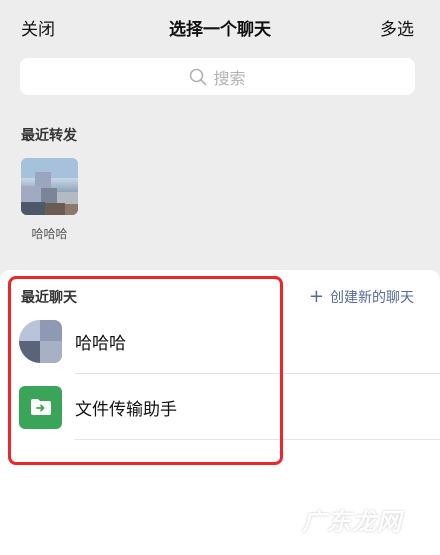 The height and width of the screenshot is (555, 440). What do you see at coordinates (229, 78) in the screenshot?
I see `search-placeholder: 搜索` at bounding box center [229, 78].